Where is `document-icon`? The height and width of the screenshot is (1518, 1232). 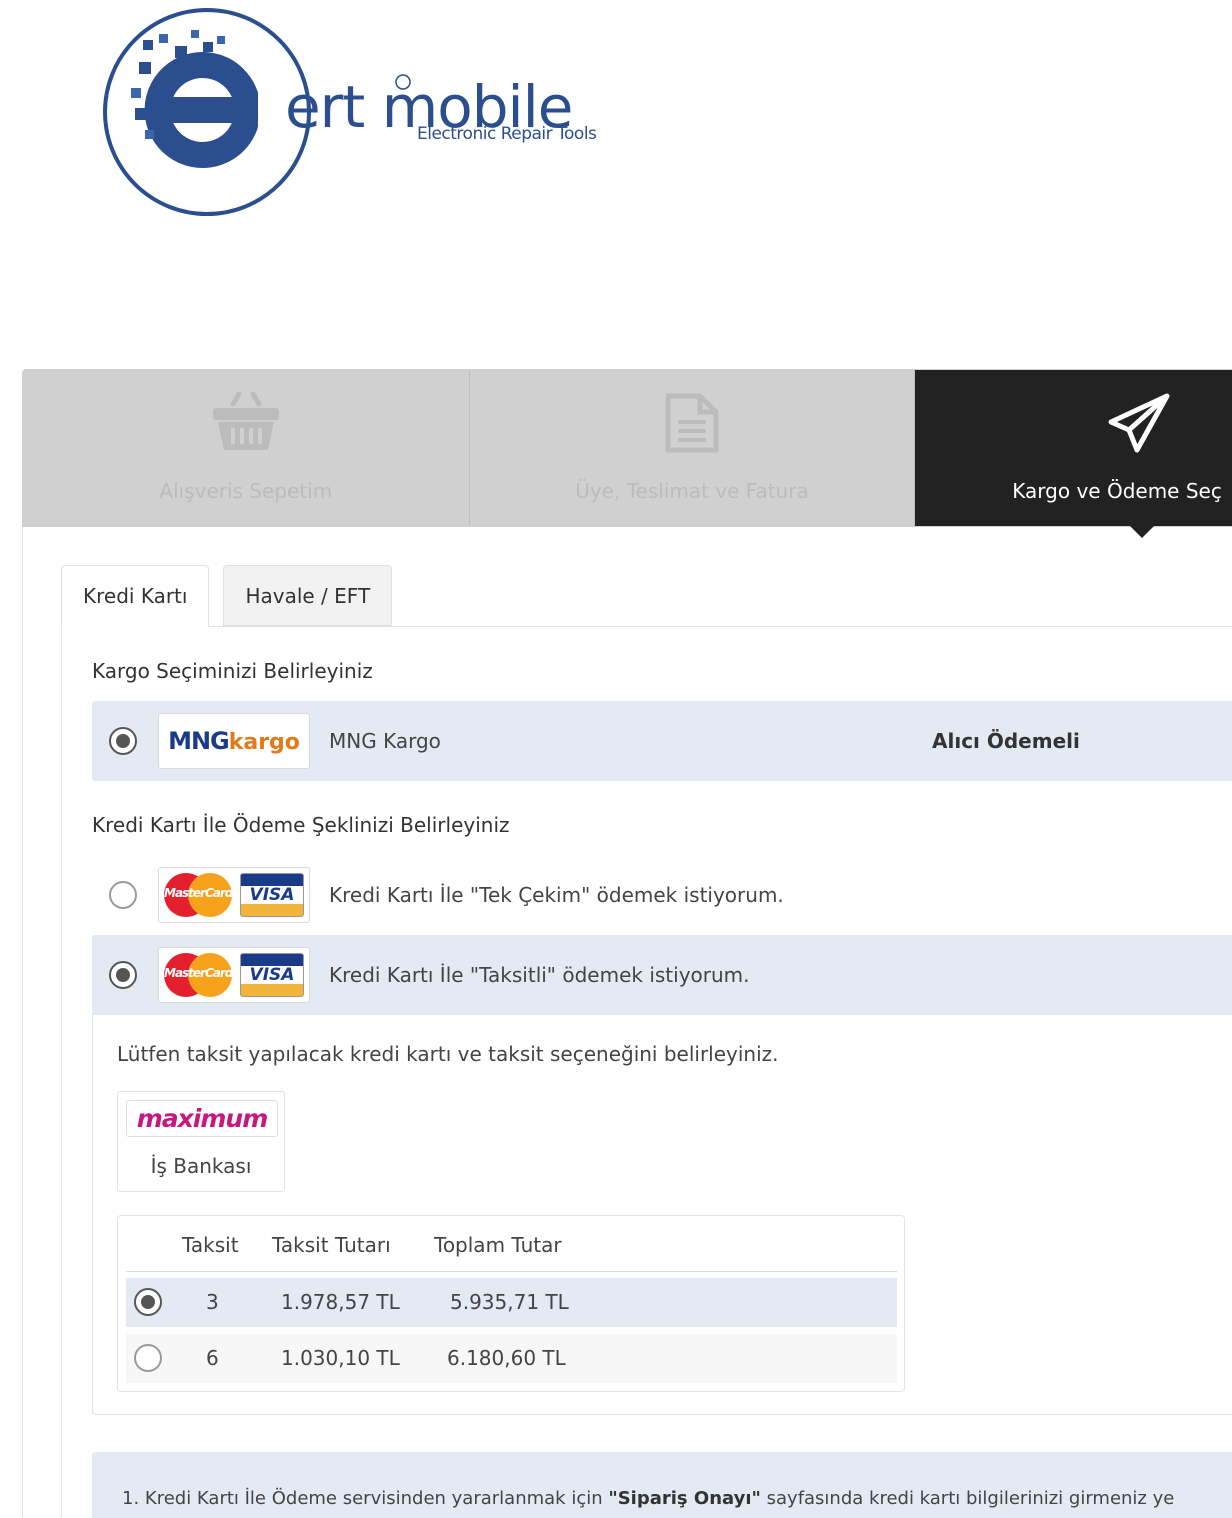
document-icon is located at coordinates (692, 423).